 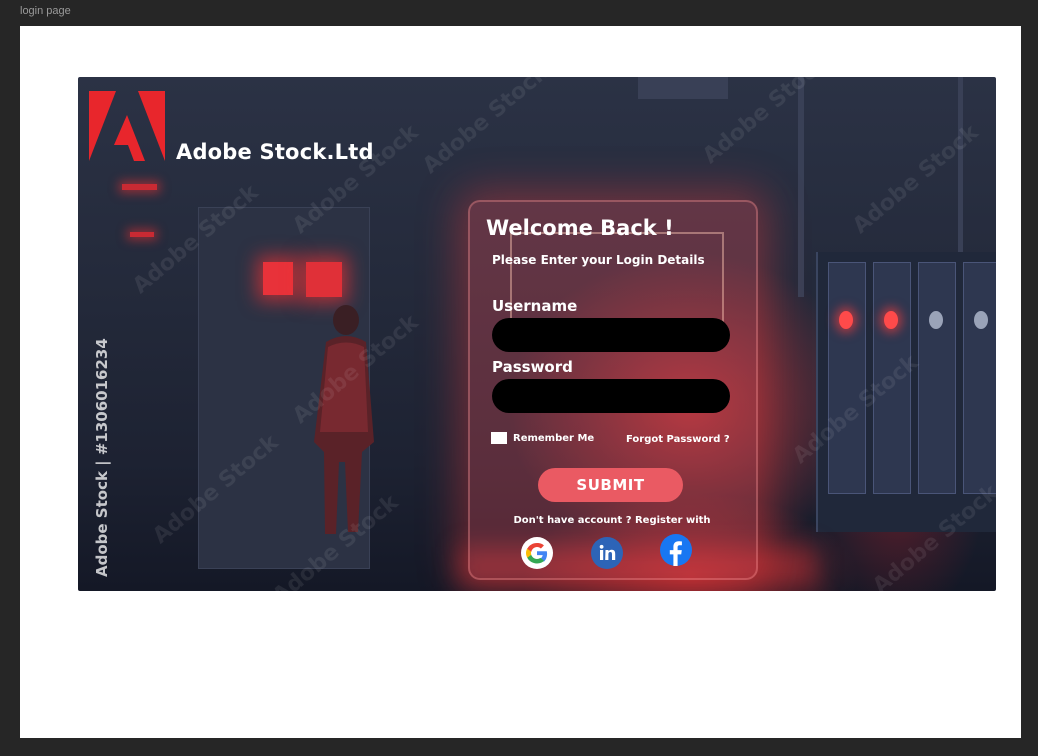 I want to click on username-input, so click(x=611, y=335).